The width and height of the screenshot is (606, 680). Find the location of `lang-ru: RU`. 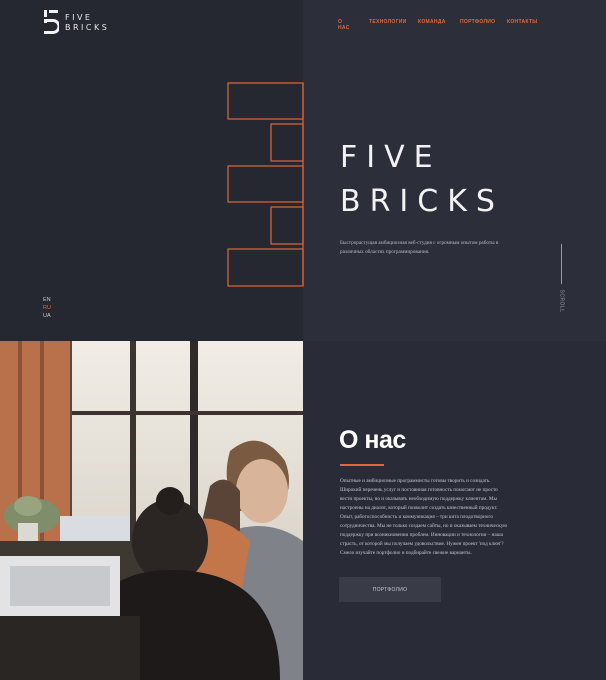

lang-ru: RU is located at coordinates (47, 308).